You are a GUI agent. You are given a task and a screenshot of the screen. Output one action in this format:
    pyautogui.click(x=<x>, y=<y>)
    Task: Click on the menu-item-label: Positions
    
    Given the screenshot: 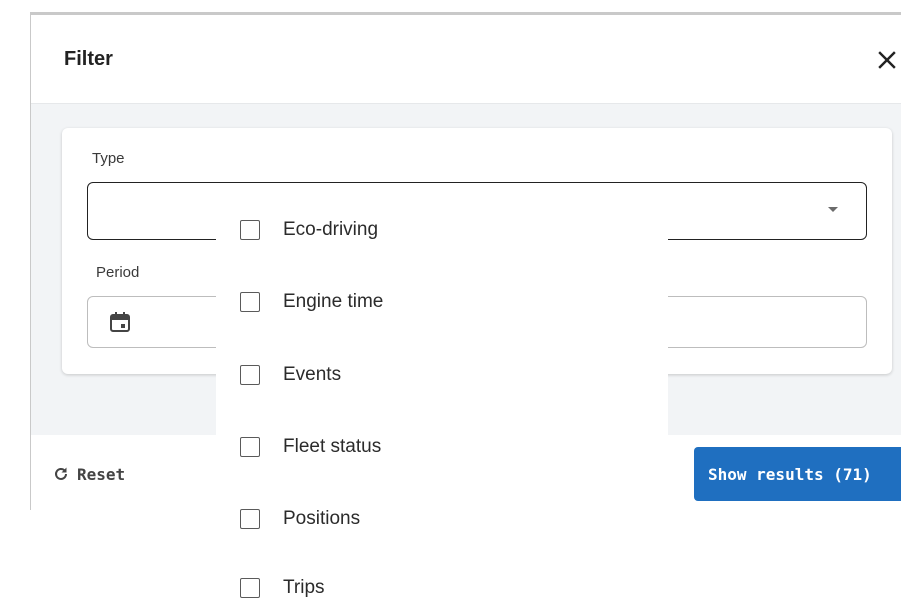 What is the action you would take?
    pyautogui.click(x=322, y=518)
    